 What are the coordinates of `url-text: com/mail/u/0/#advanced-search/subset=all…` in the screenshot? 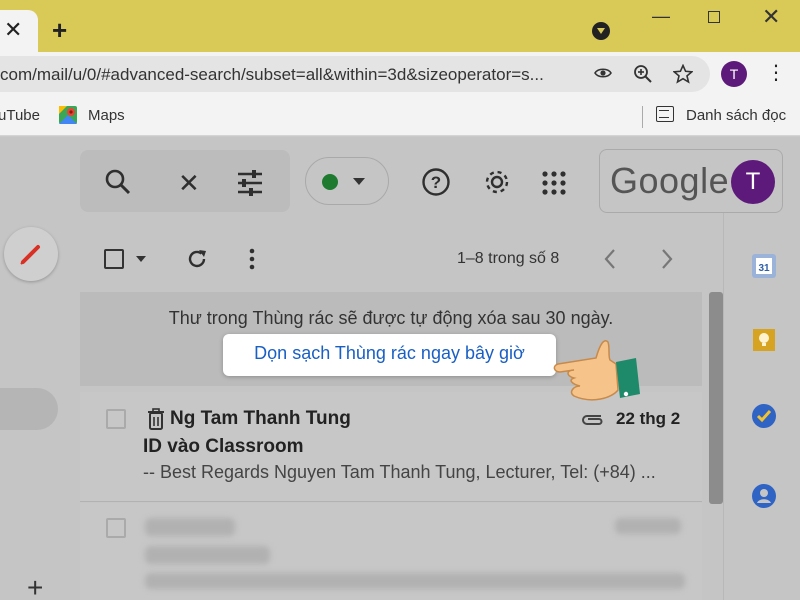 It's located at (272, 75).